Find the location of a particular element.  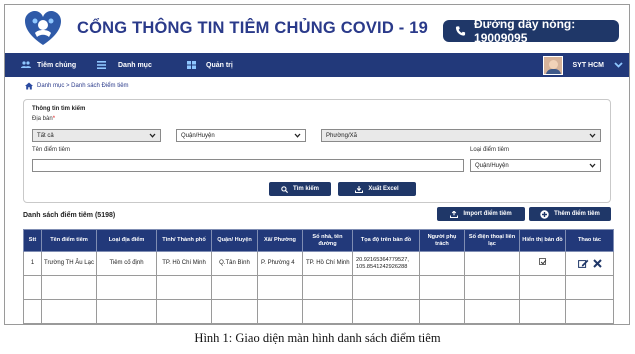

col-header-province: Tỉnh/ Thành phố is located at coordinates (184, 240).